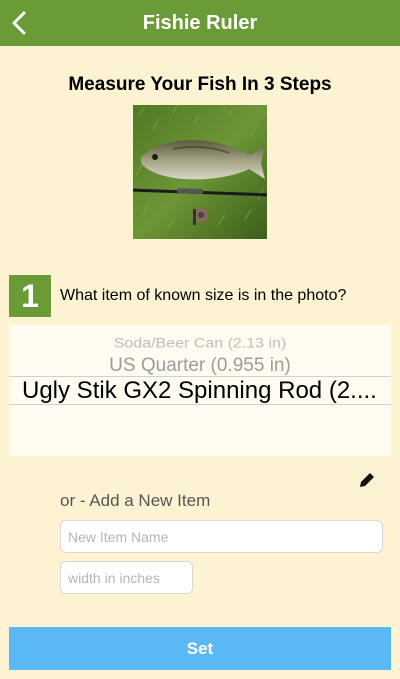 Image resolution: width=400 pixels, height=679 pixels. Describe the element at coordinates (126, 577) in the screenshot. I see `item-width-input` at that location.